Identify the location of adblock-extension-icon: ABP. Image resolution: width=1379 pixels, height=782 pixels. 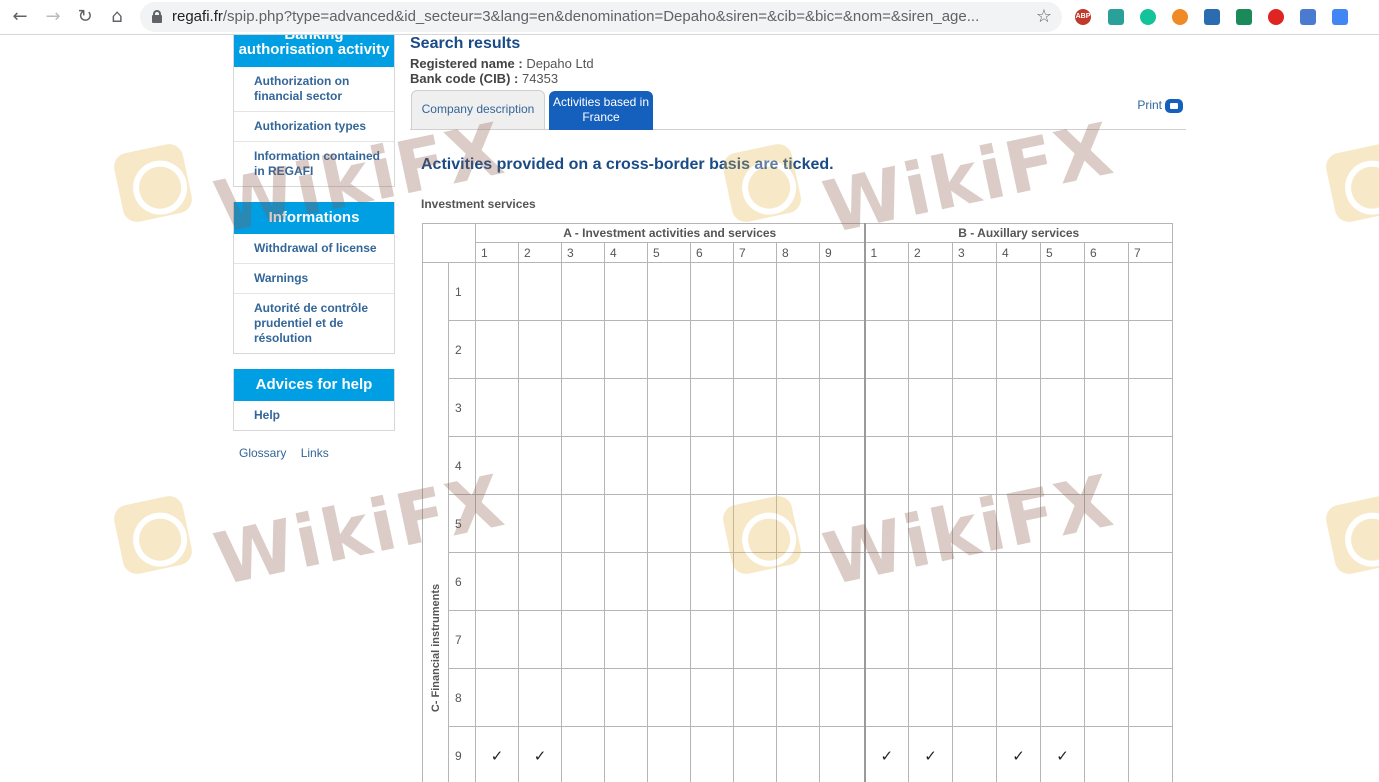
(1083, 17).